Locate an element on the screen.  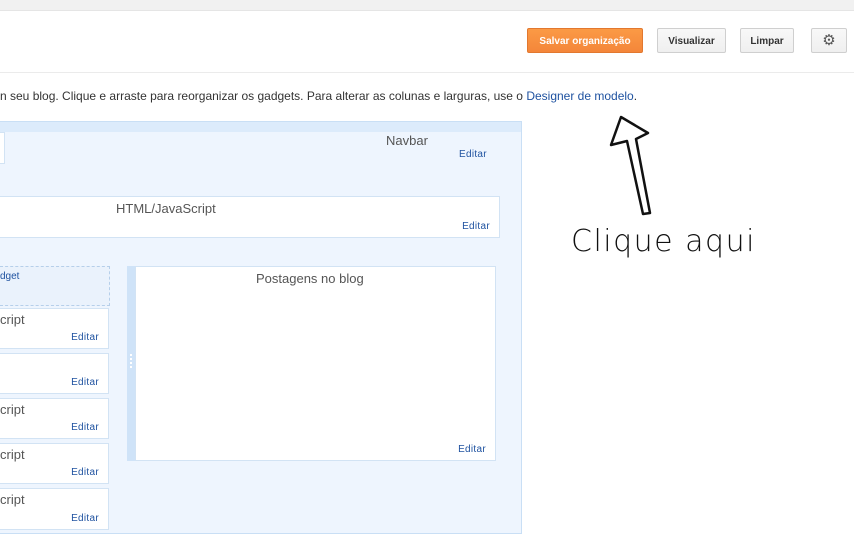
clear-button: Limpar is located at coordinates (767, 40).